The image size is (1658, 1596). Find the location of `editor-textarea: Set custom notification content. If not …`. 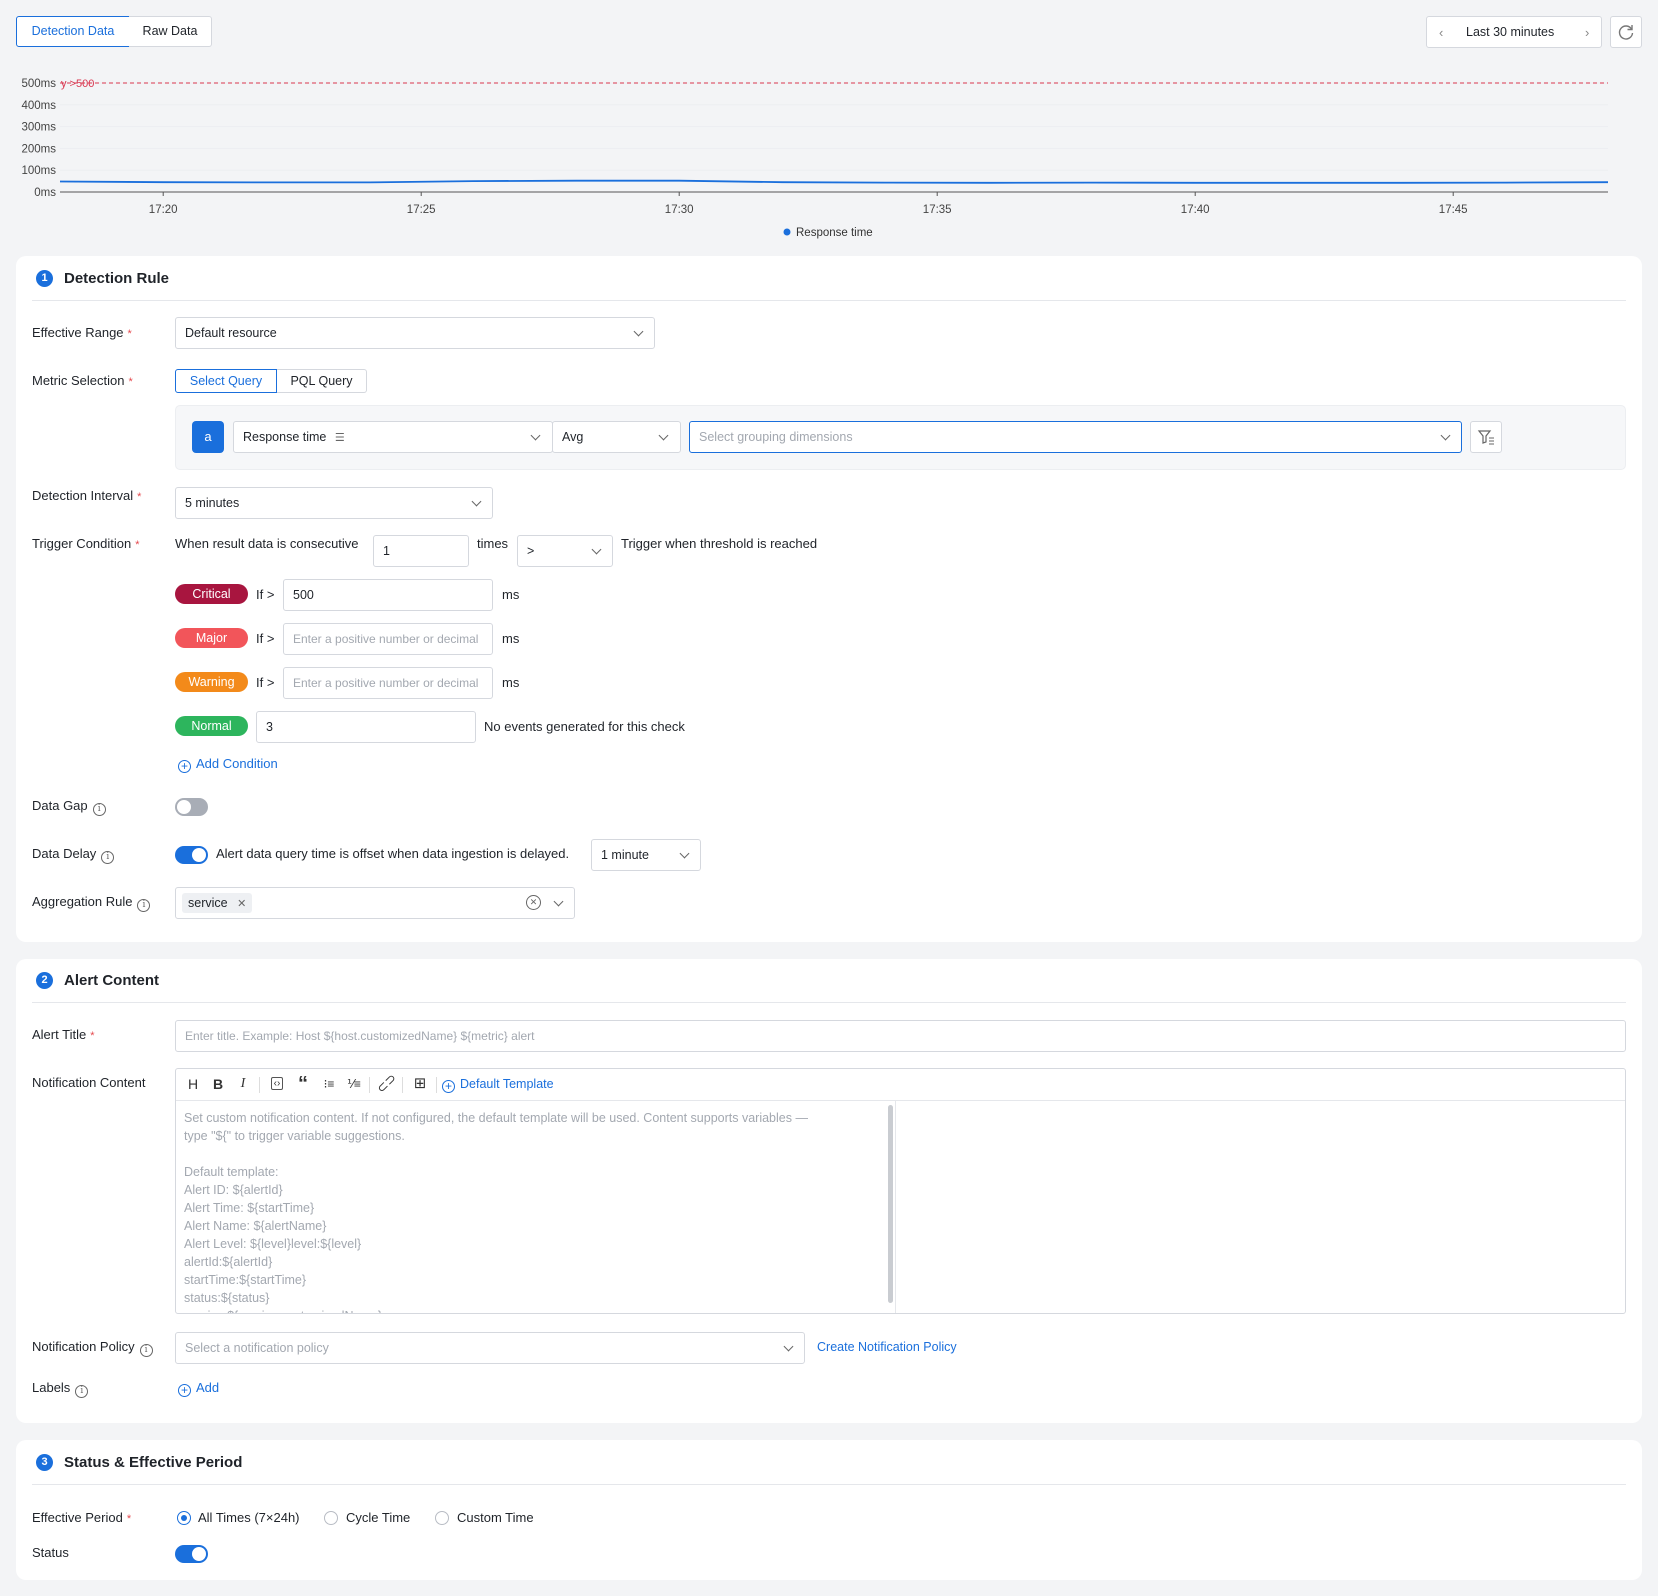

editor-textarea: Set custom notification content. If not … is located at coordinates (536, 1207).